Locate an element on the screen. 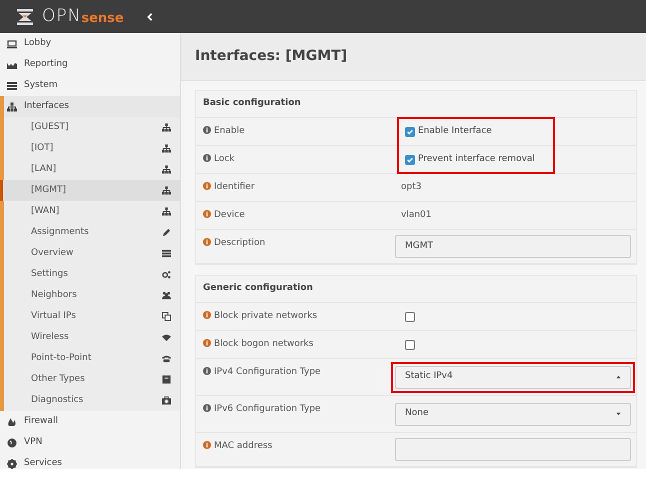 The image size is (646, 479). fire-icon is located at coordinates (12, 421).